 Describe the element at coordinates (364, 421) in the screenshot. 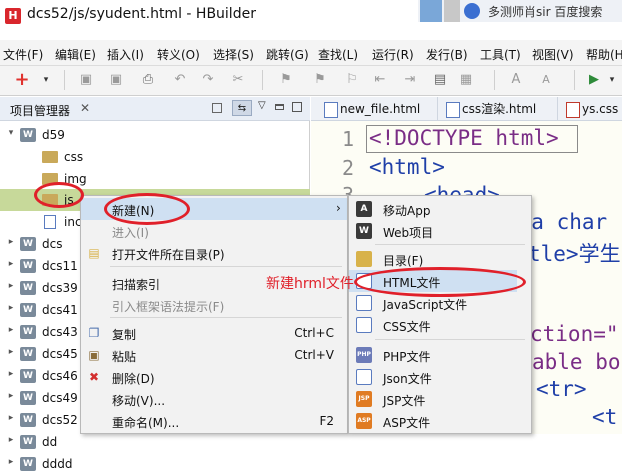

I see `asp-file-icon: ASP` at that location.